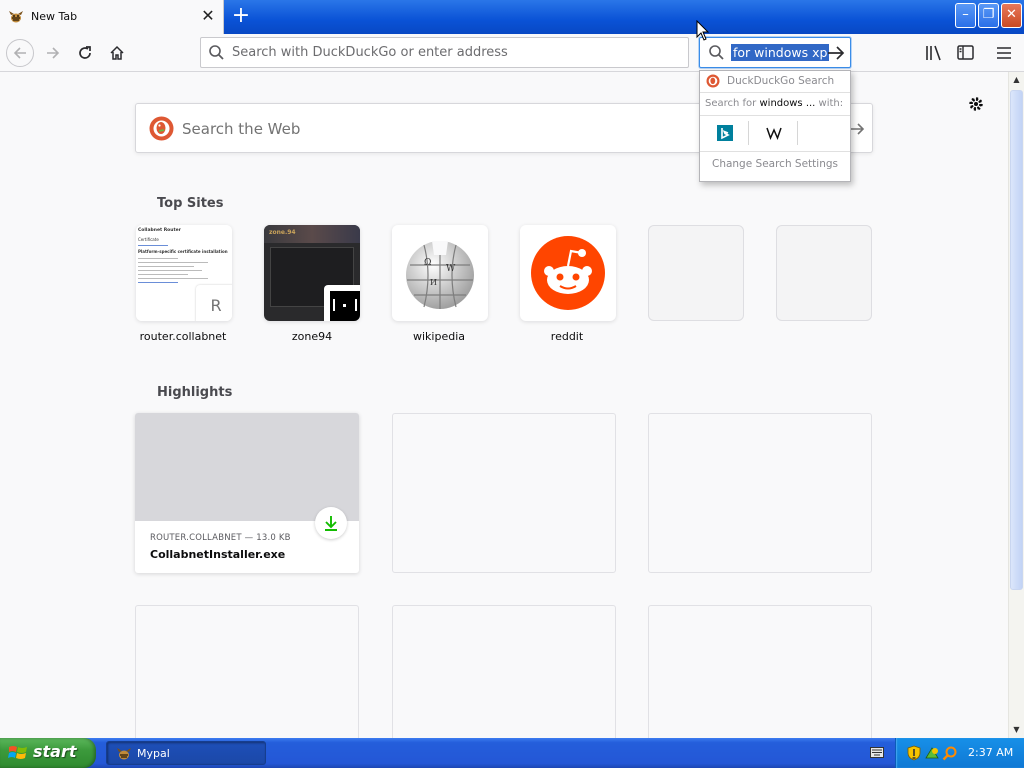 The width and height of the screenshot is (1024, 768). I want to click on thumbnail-heading: Collabnet Router, so click(159, 230).